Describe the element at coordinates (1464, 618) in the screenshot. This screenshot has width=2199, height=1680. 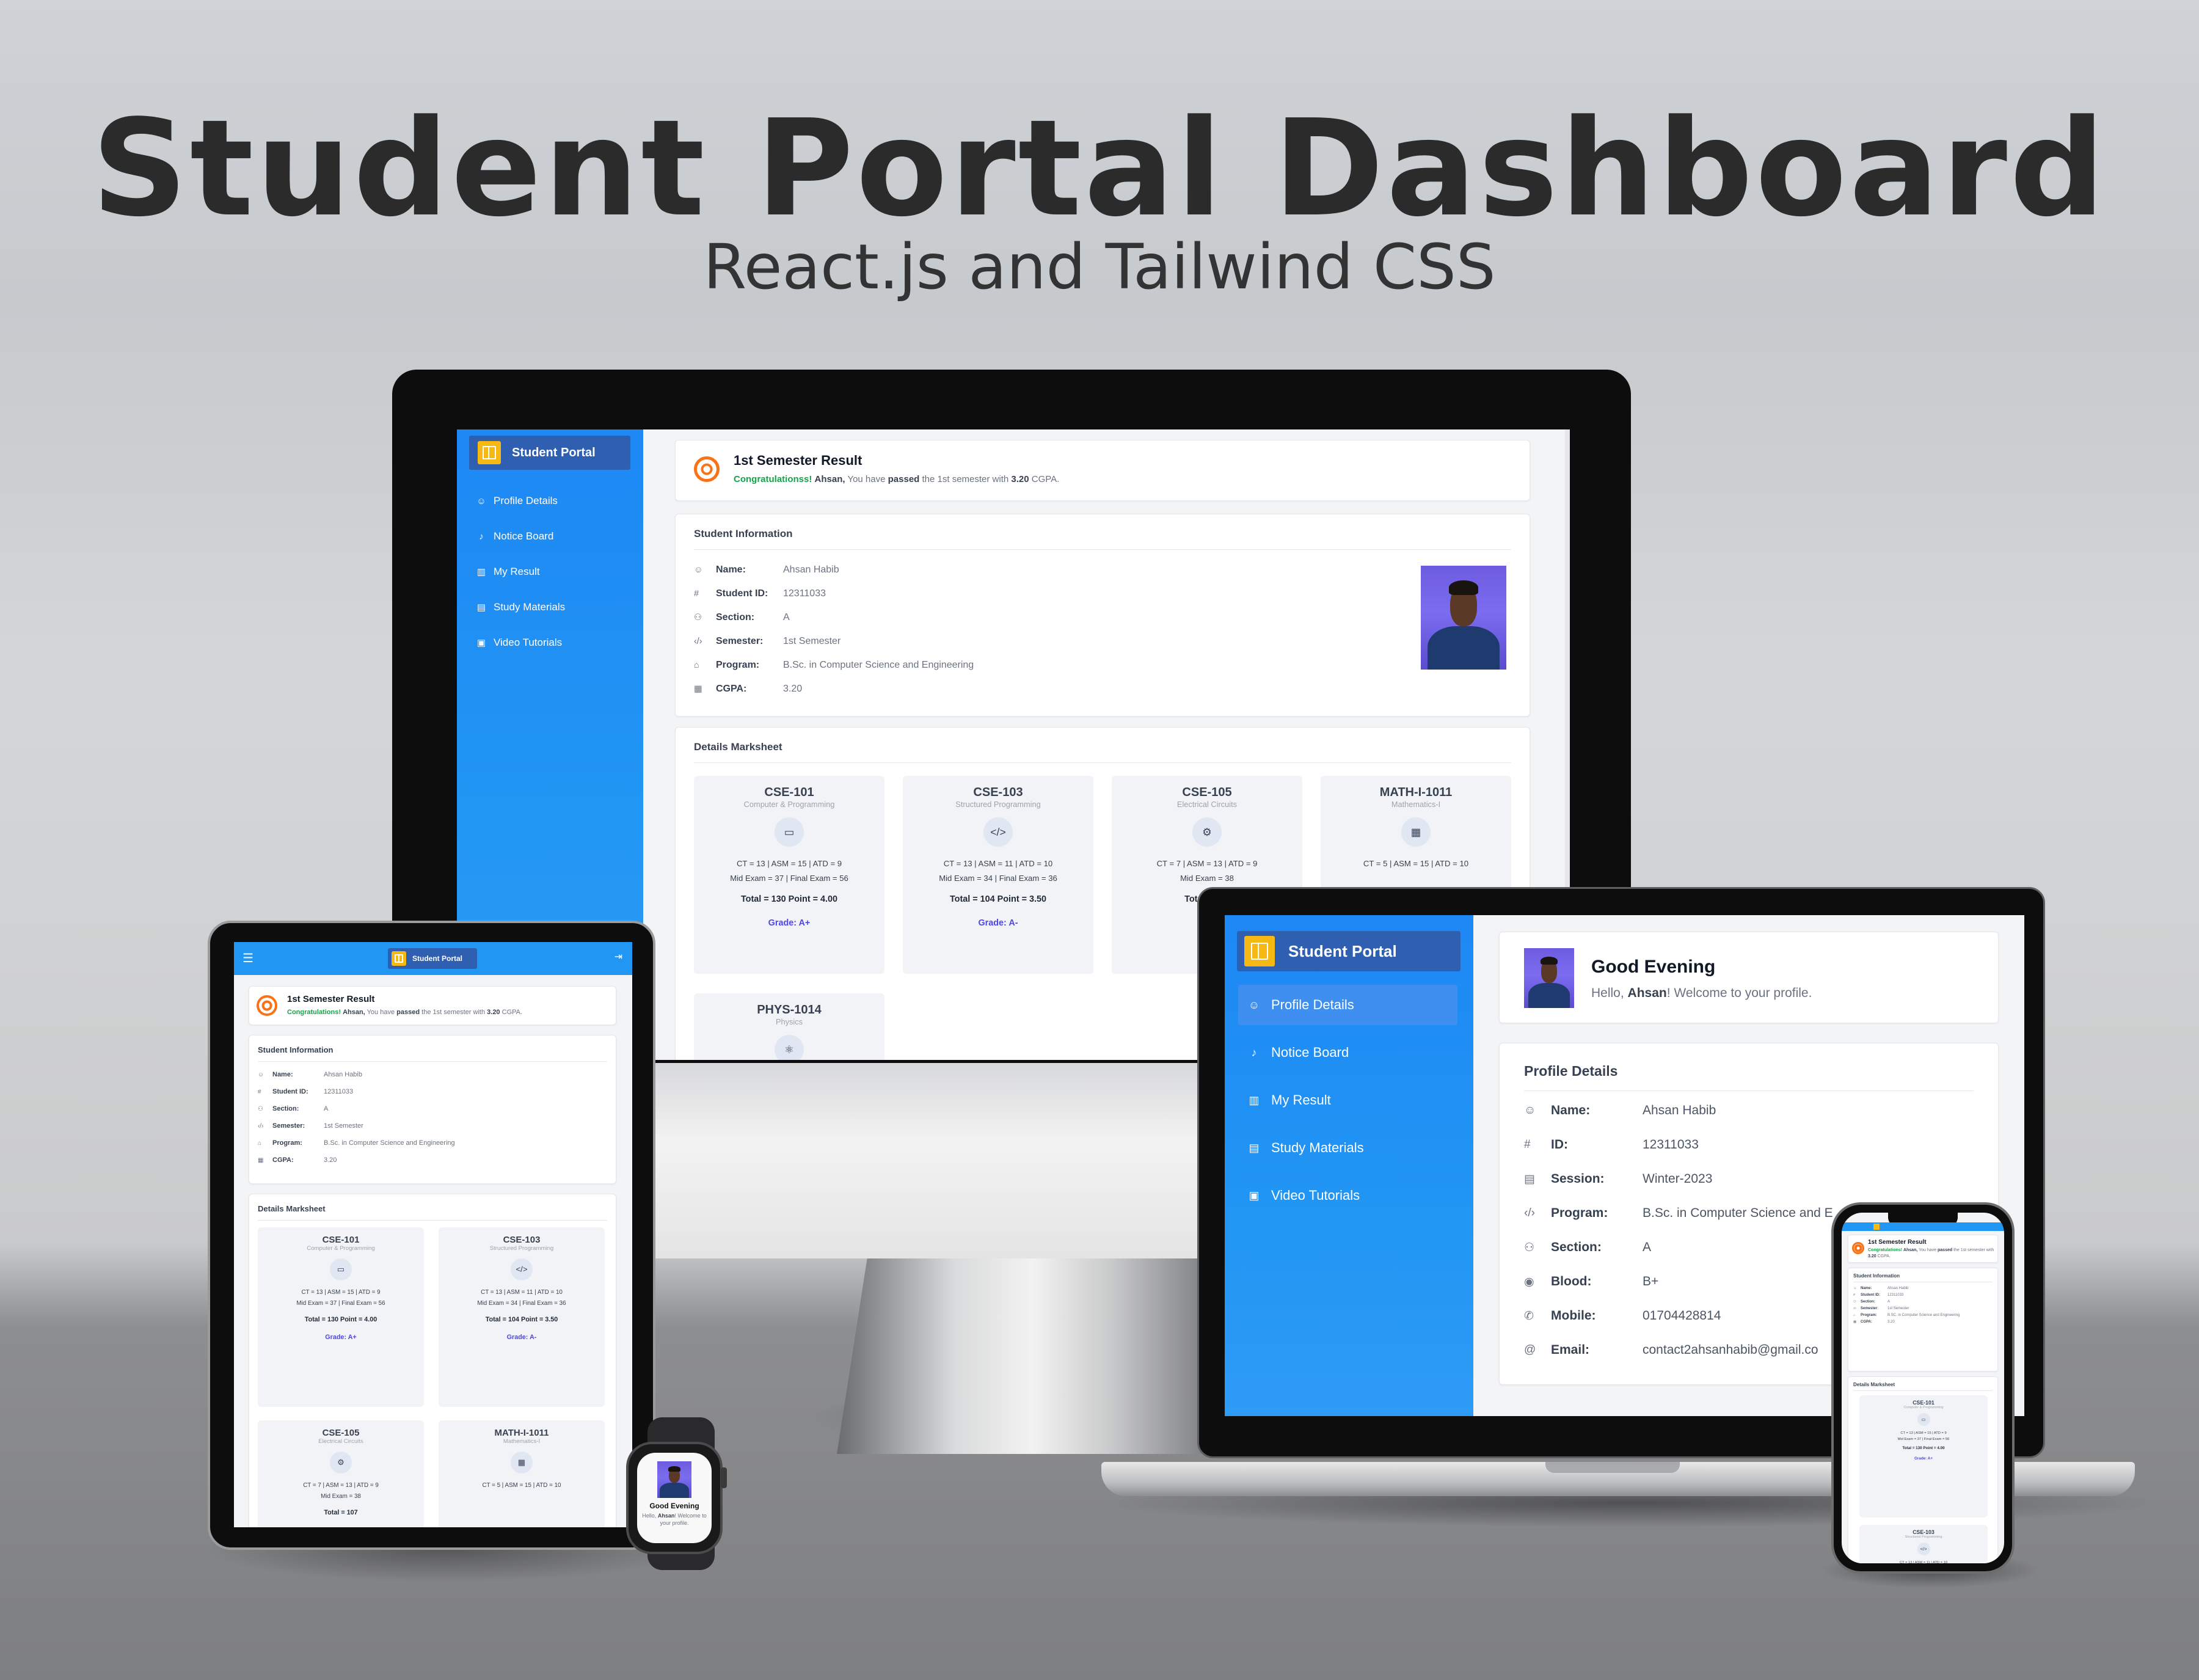
I see `student-photo` at that location.